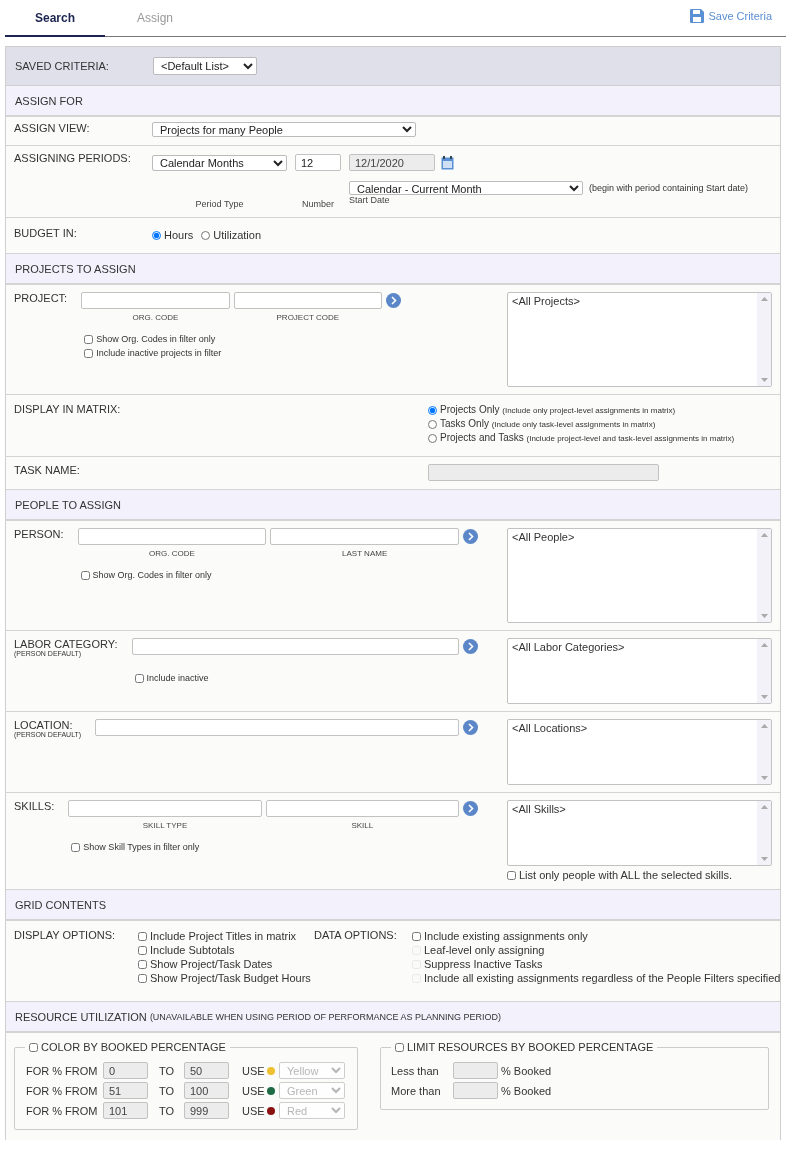 This screenshot has width=797, height=1173. I want to click on field-caption: PROJECT CODE, so click(308, 317).